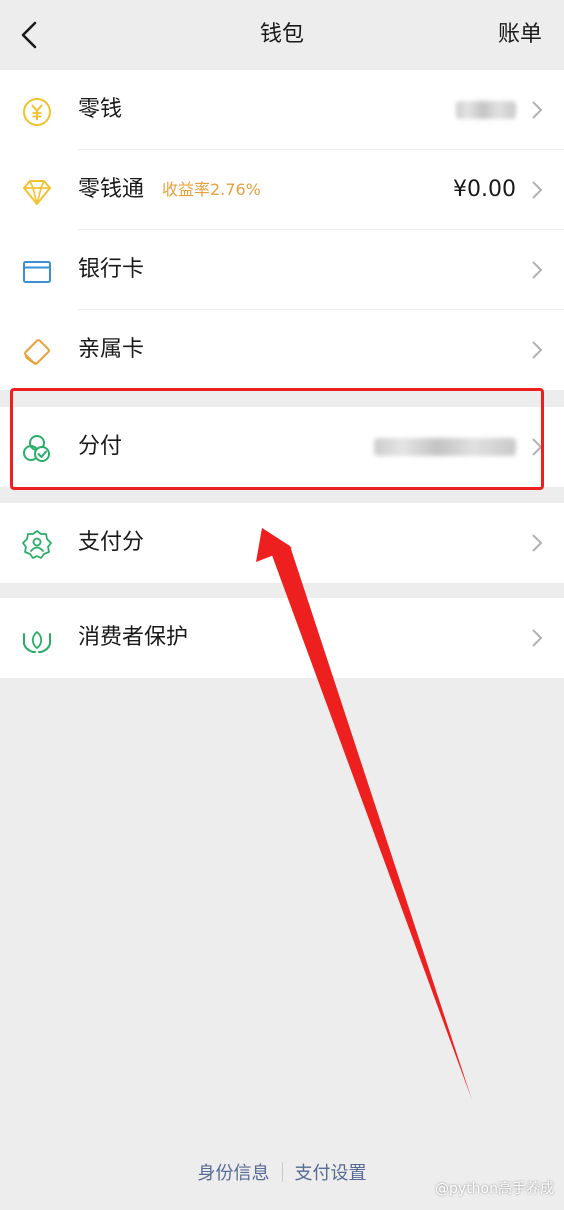 The width and height of the screenshot is (564, 1210). Describe the element at coordinates (282, 350) in the screenshot. I see `wallet-item-family-card: 亲属卡` at that location.